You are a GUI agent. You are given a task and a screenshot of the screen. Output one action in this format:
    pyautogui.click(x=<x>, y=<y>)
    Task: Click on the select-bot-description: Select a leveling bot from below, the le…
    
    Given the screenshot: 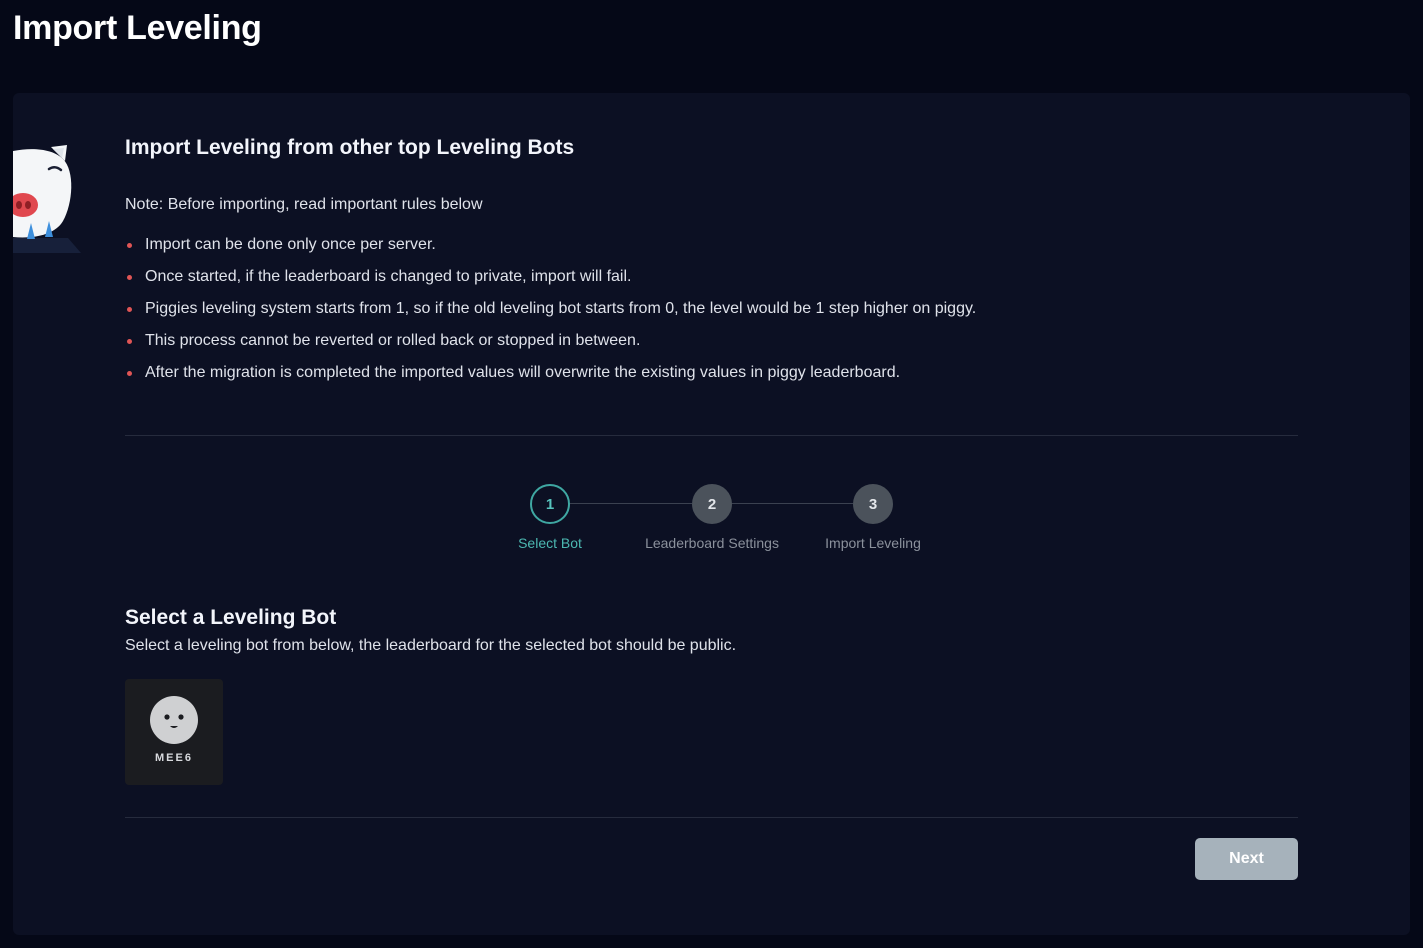 What is the action you would take?
    pyautogui.click(x=431, y=645)
    